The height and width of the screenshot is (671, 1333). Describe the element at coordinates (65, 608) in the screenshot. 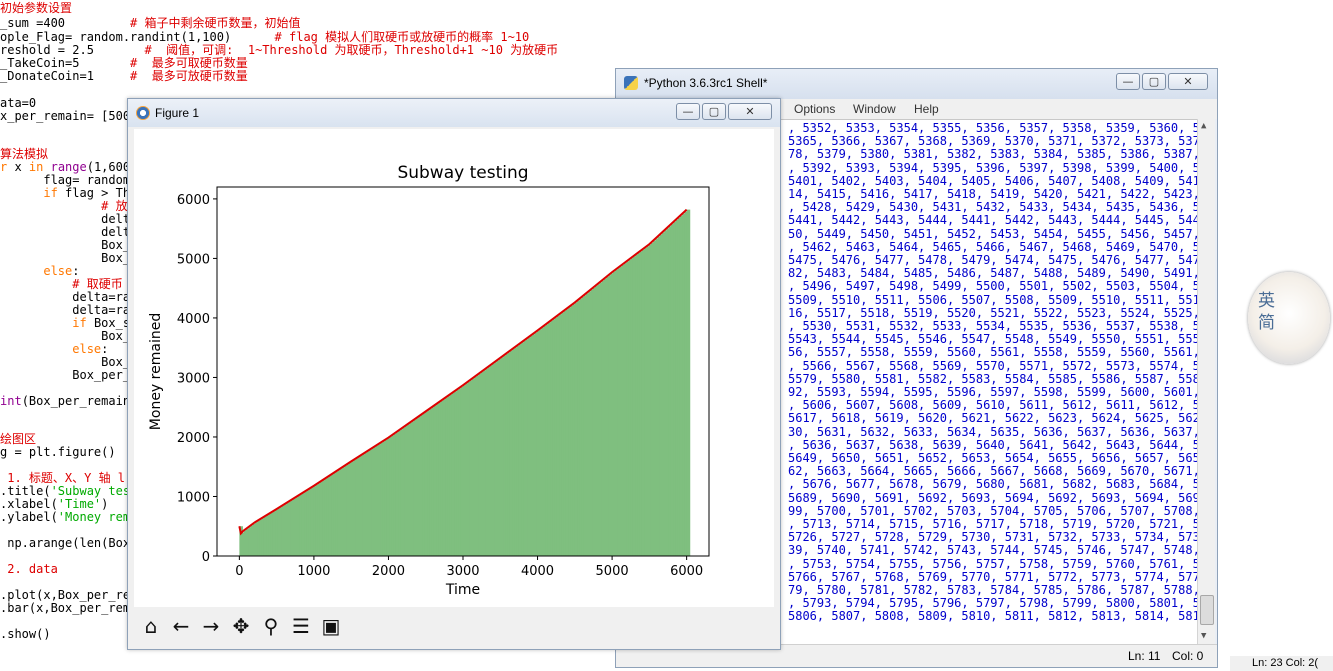

I see `code-token: .bar(x,Box_per_rem` at that location.